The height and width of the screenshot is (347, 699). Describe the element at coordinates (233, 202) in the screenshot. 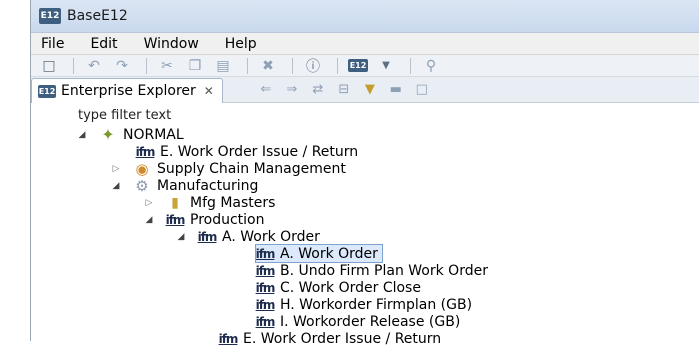

I see `tree-item-label: Mfg Masters` at that location.